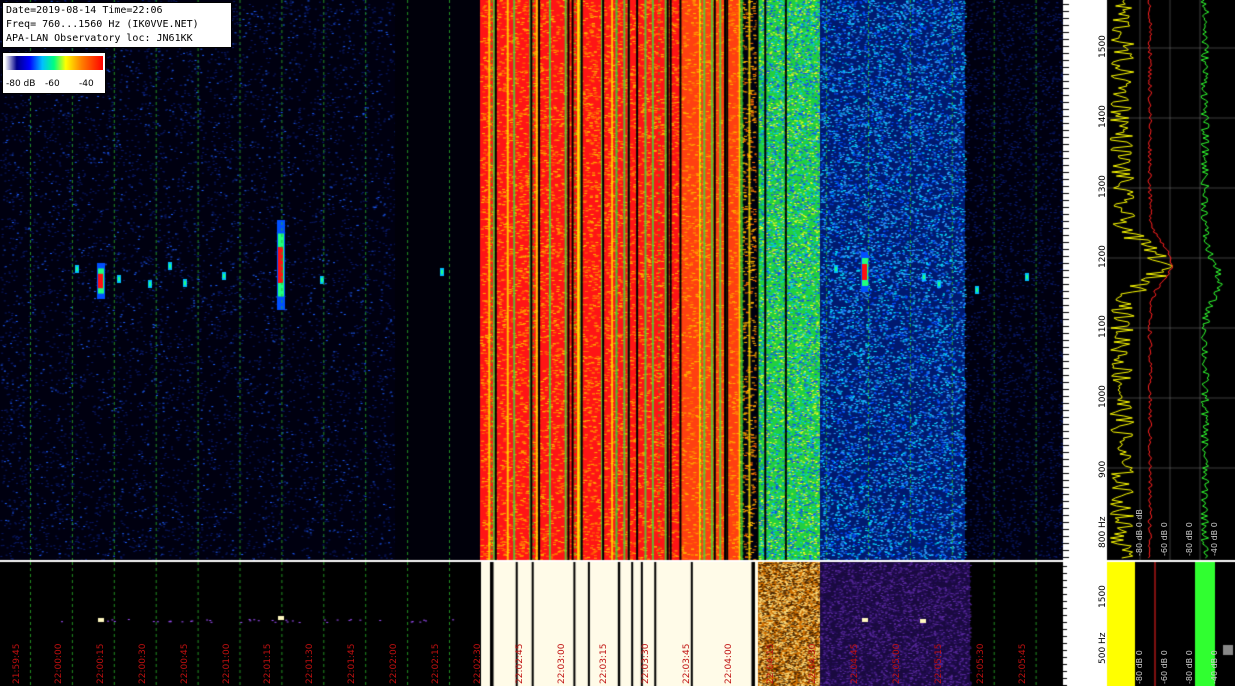 The image size is (1235, 686). What do you see at coordinates (1103, 648) in the screenshot?
I see `frequency-label-lower: 500 Hz` at bounding box center [1103, 648].